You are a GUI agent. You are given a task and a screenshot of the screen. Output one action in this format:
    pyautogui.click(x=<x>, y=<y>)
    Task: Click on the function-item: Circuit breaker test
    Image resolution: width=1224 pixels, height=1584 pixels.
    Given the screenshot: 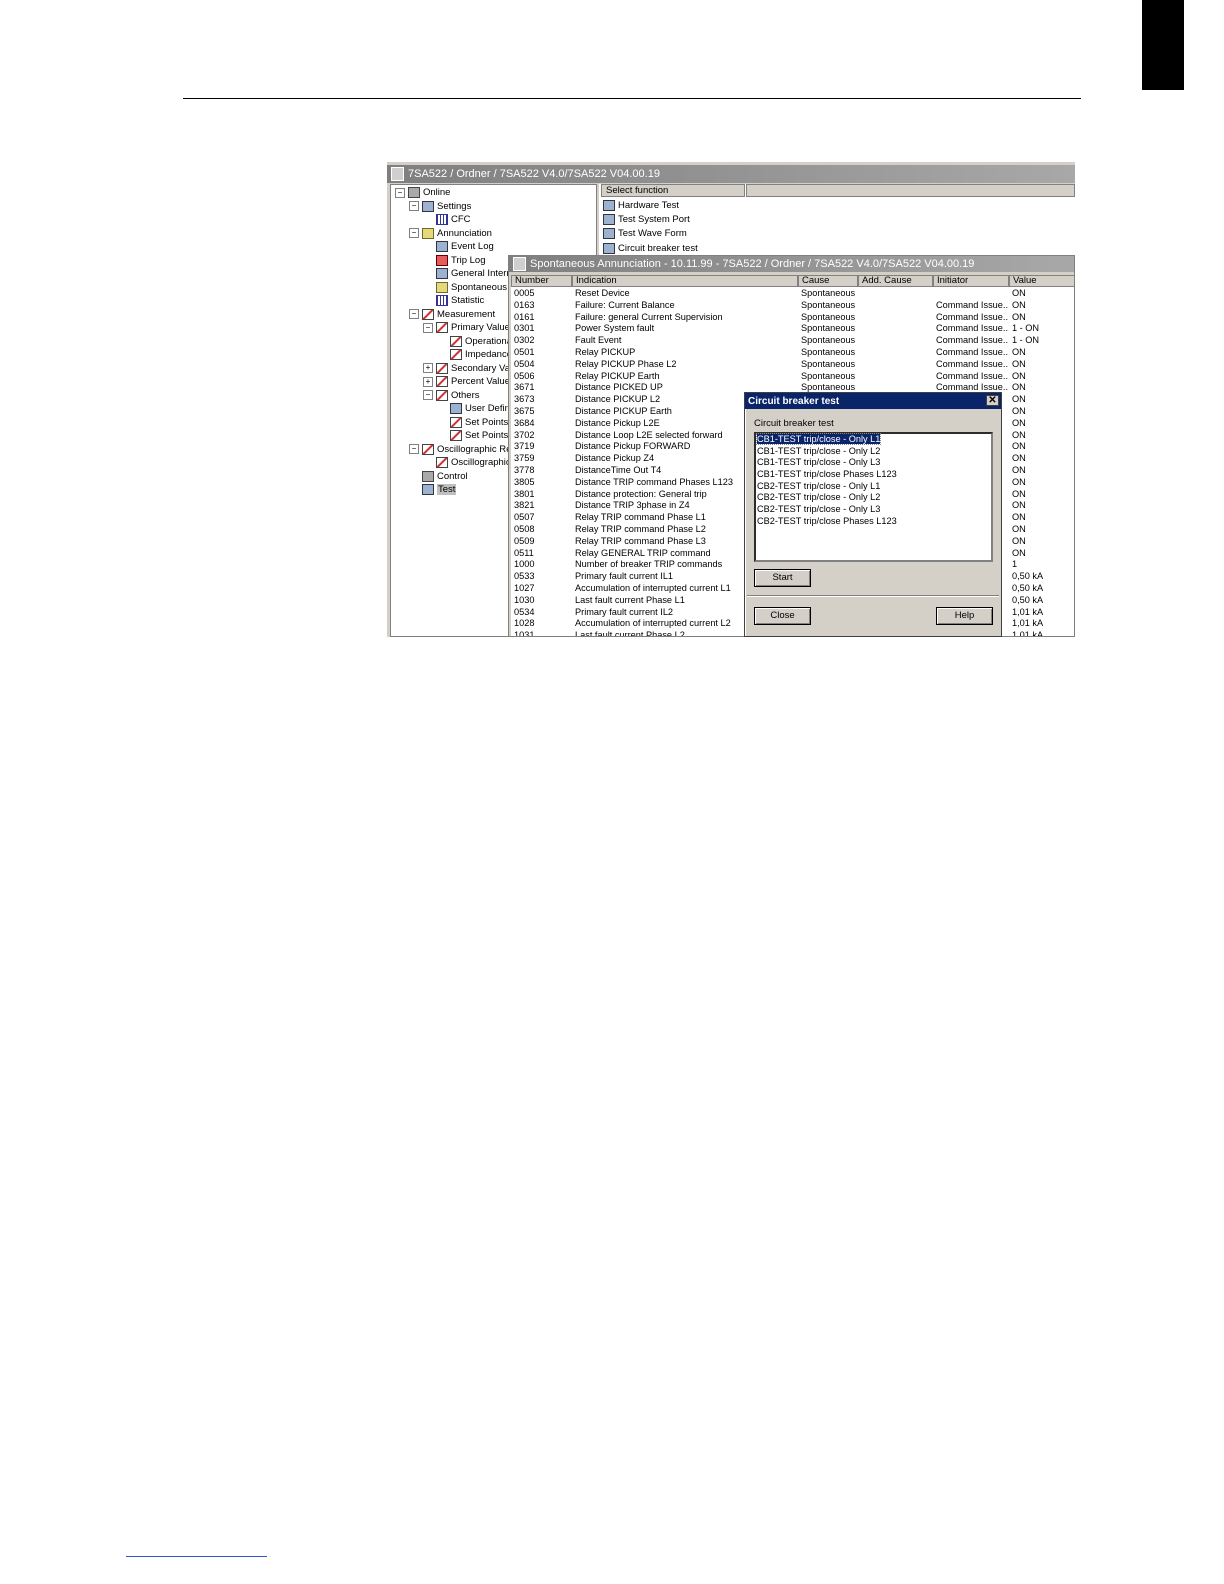 What is the action you would take?
    pyautogui.click(x=650, y=248)
    